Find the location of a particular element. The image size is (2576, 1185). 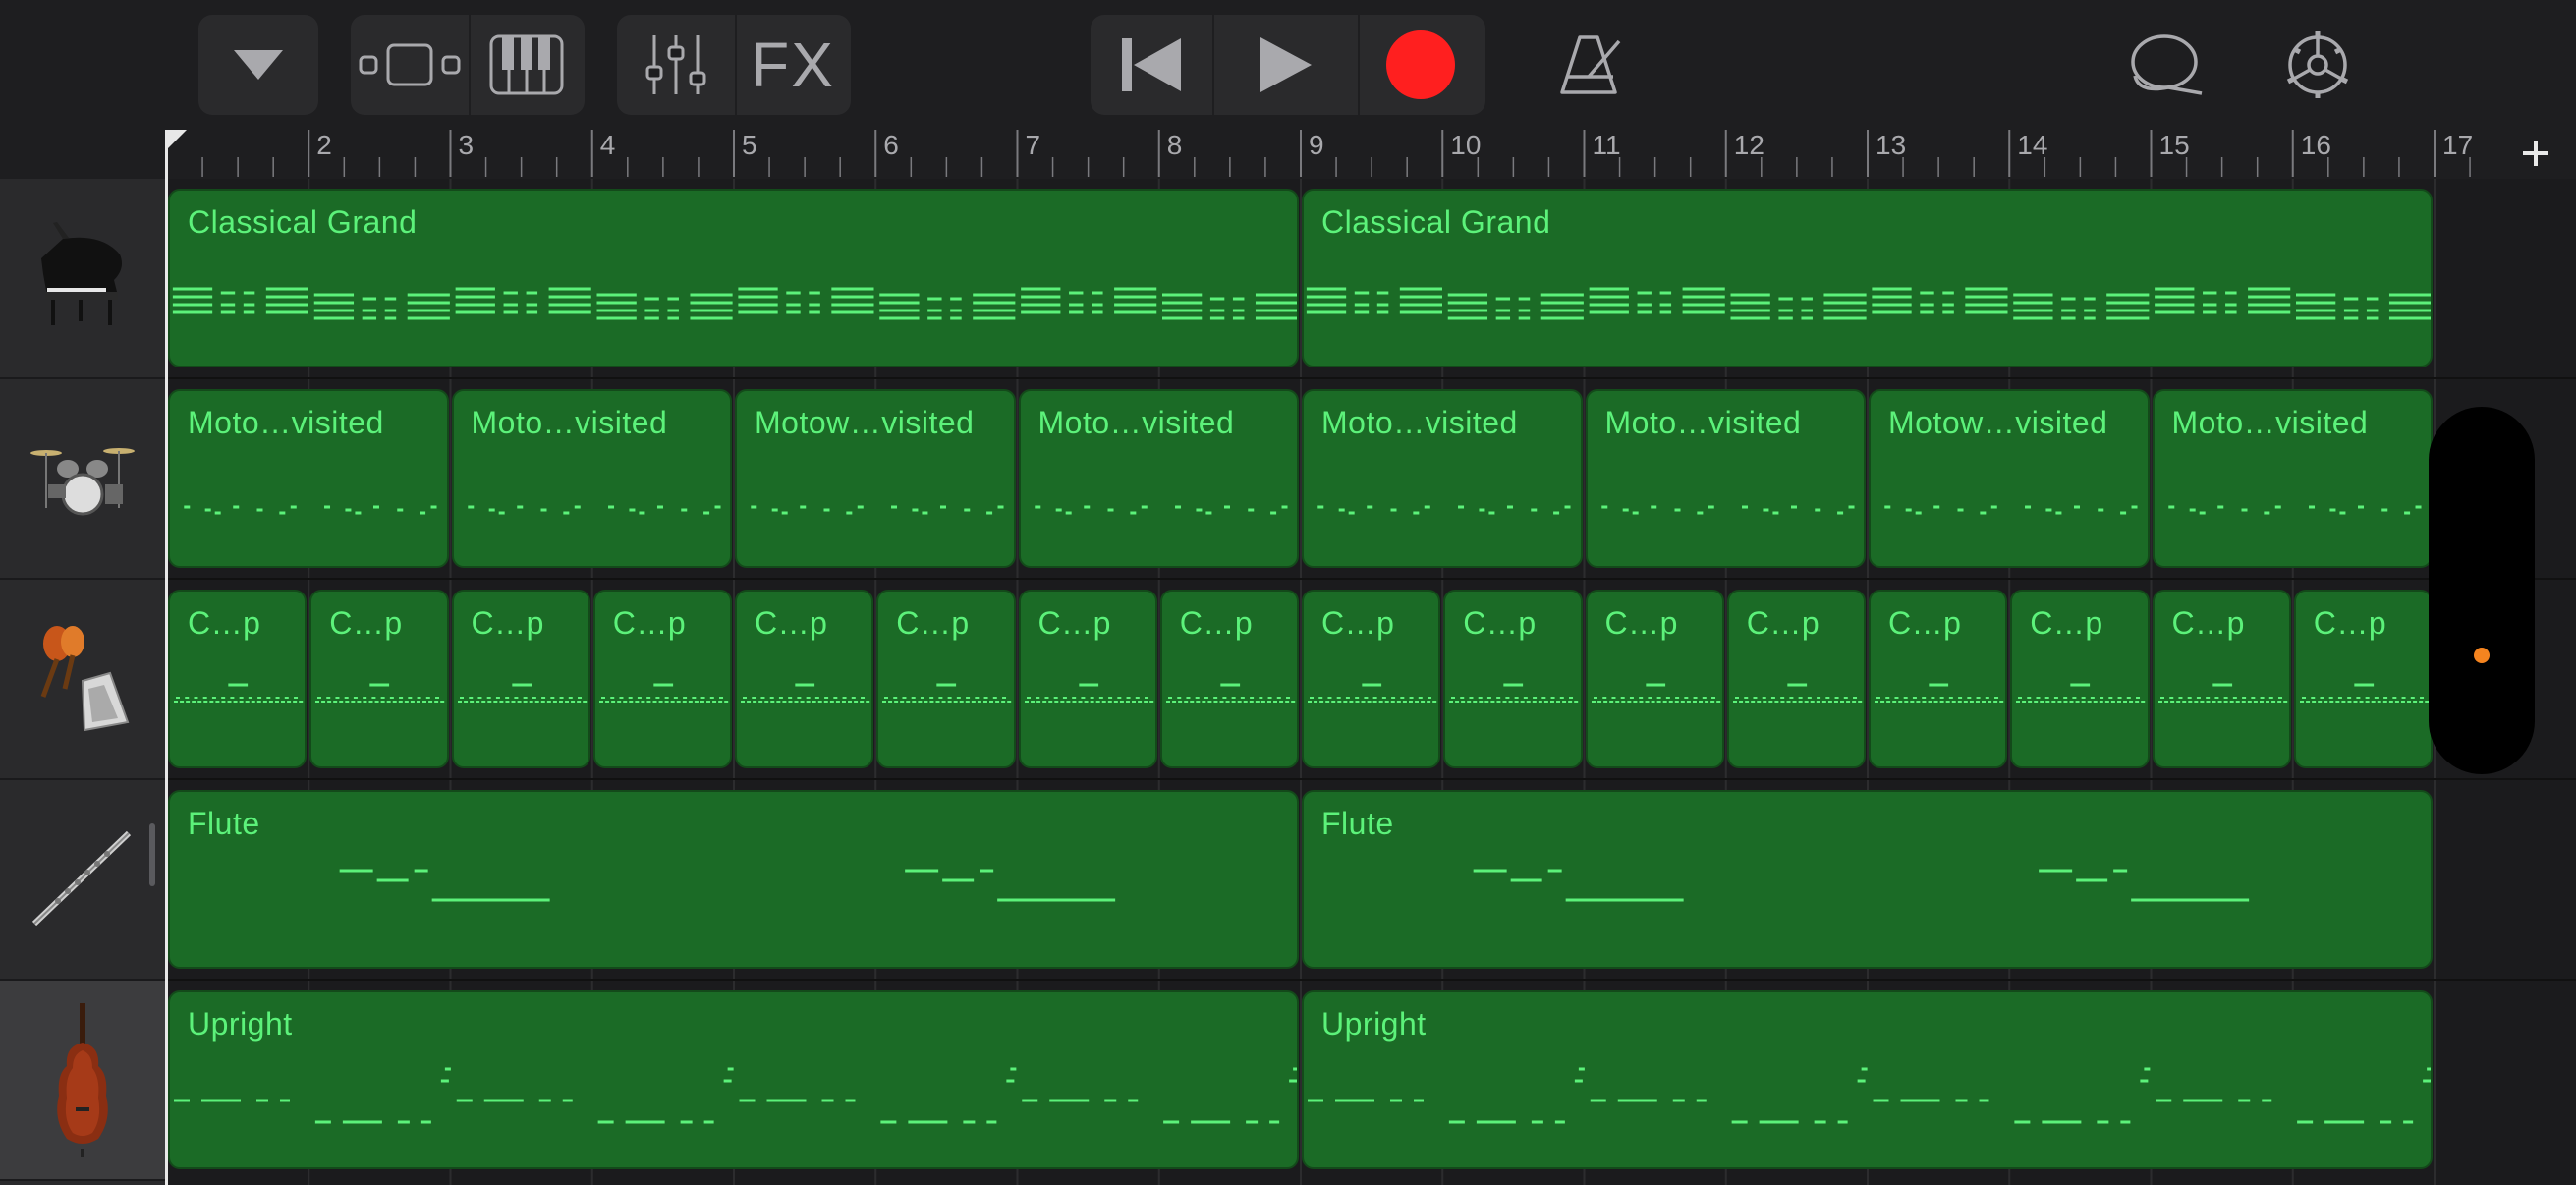

keyboard-button is located at coordinates (526, 65).